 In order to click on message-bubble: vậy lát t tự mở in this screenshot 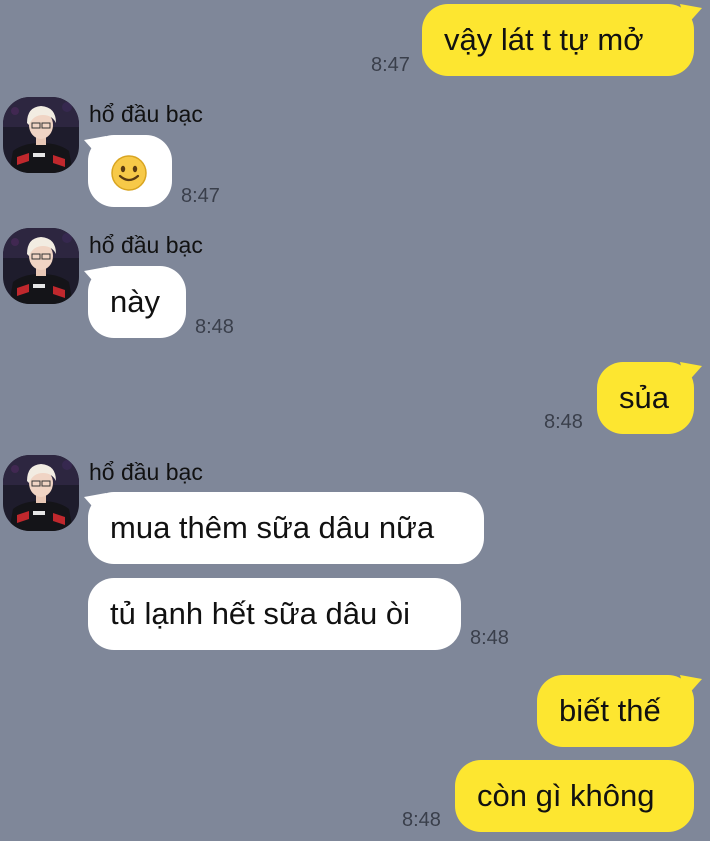, I will do `click(558, 40)`.